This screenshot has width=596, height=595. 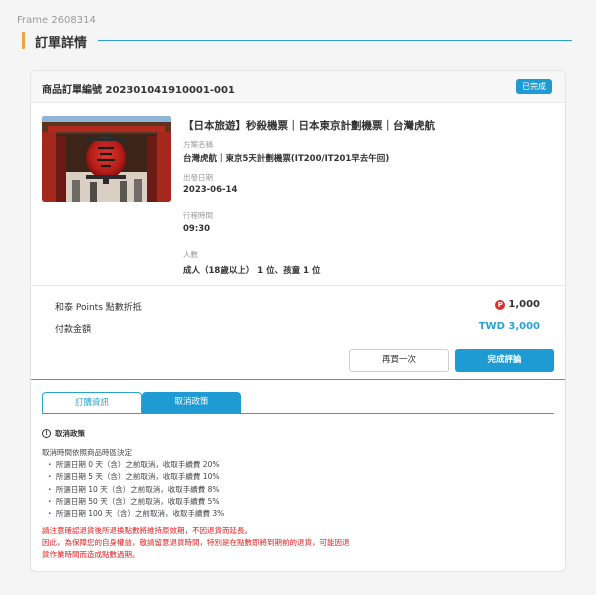 I want to click on info-icon: !, so click(x=46, y=433).